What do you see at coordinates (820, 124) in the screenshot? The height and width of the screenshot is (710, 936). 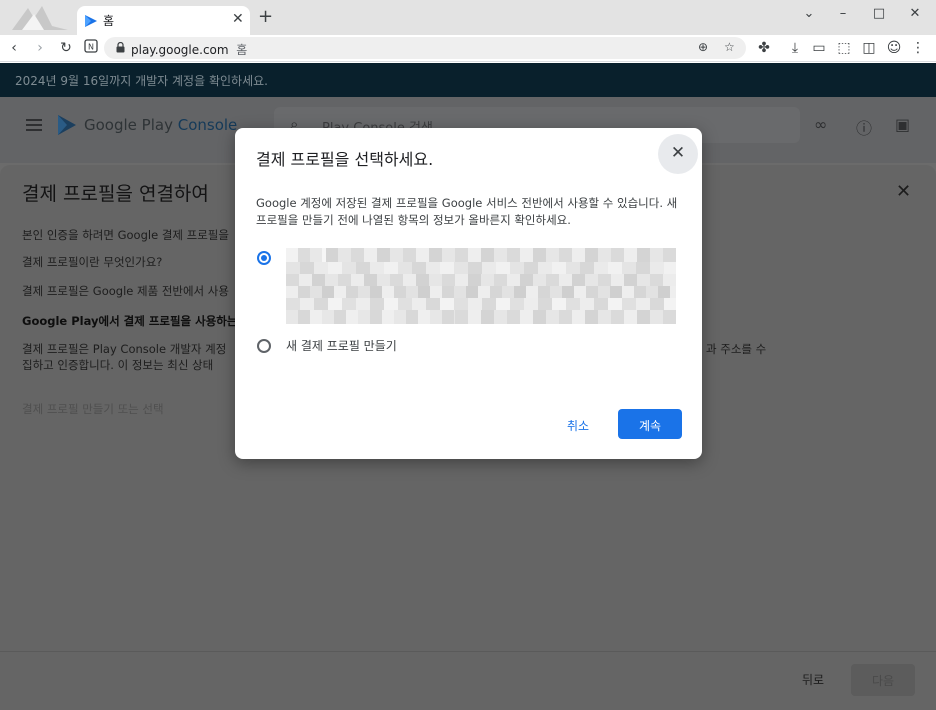 I see `link-icon: ∞` at bounding box center [820, 124].